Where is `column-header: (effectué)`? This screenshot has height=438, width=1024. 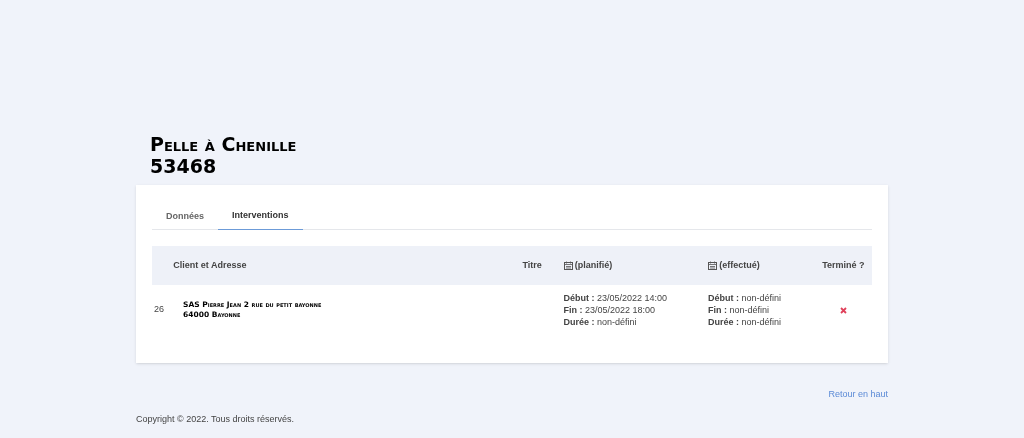
column-header: (effectué) is located at coordinates (739, 265).